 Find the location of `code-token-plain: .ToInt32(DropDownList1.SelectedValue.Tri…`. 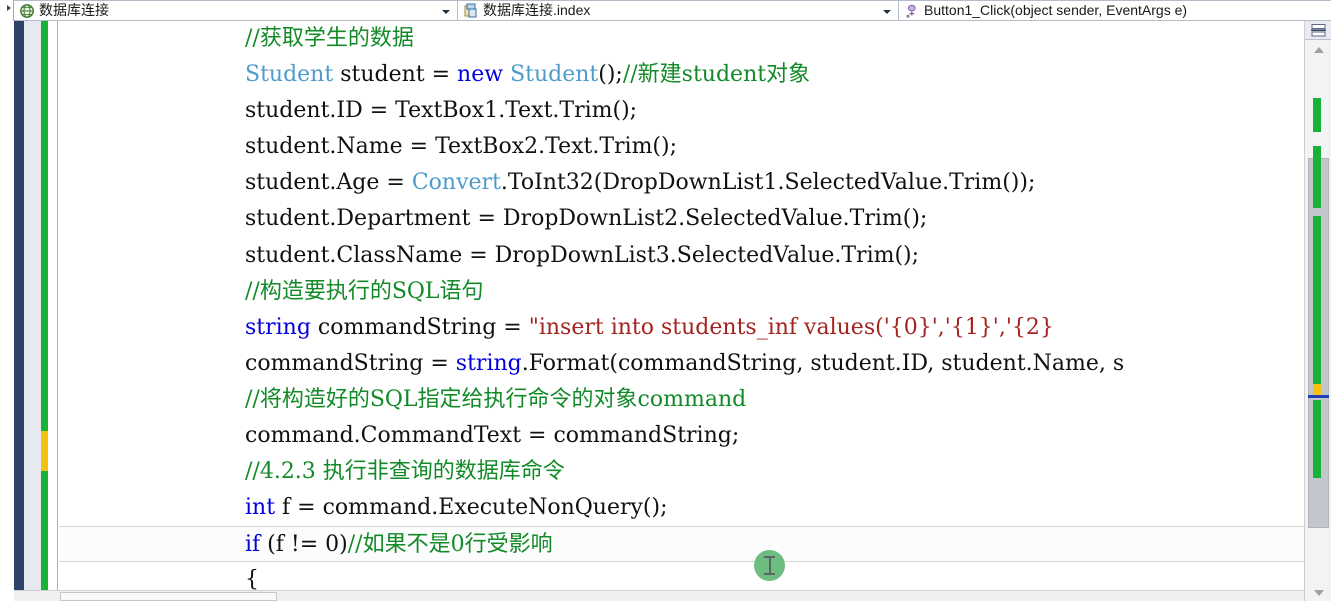

code-token-plain: .ToInt32(DropDownList1.SelectedValue.Tri… is located at coordinates (768, 183).